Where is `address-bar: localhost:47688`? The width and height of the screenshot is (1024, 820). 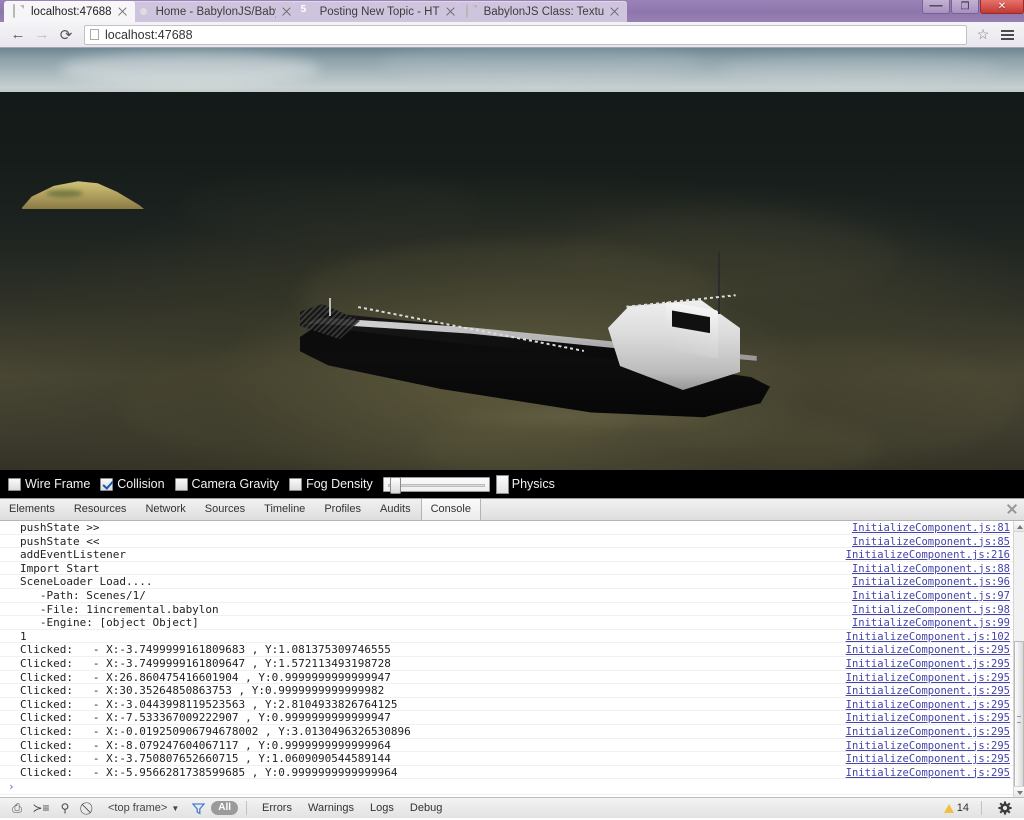 address-bar: localhost:47688 is located at coordinates (525, 34).